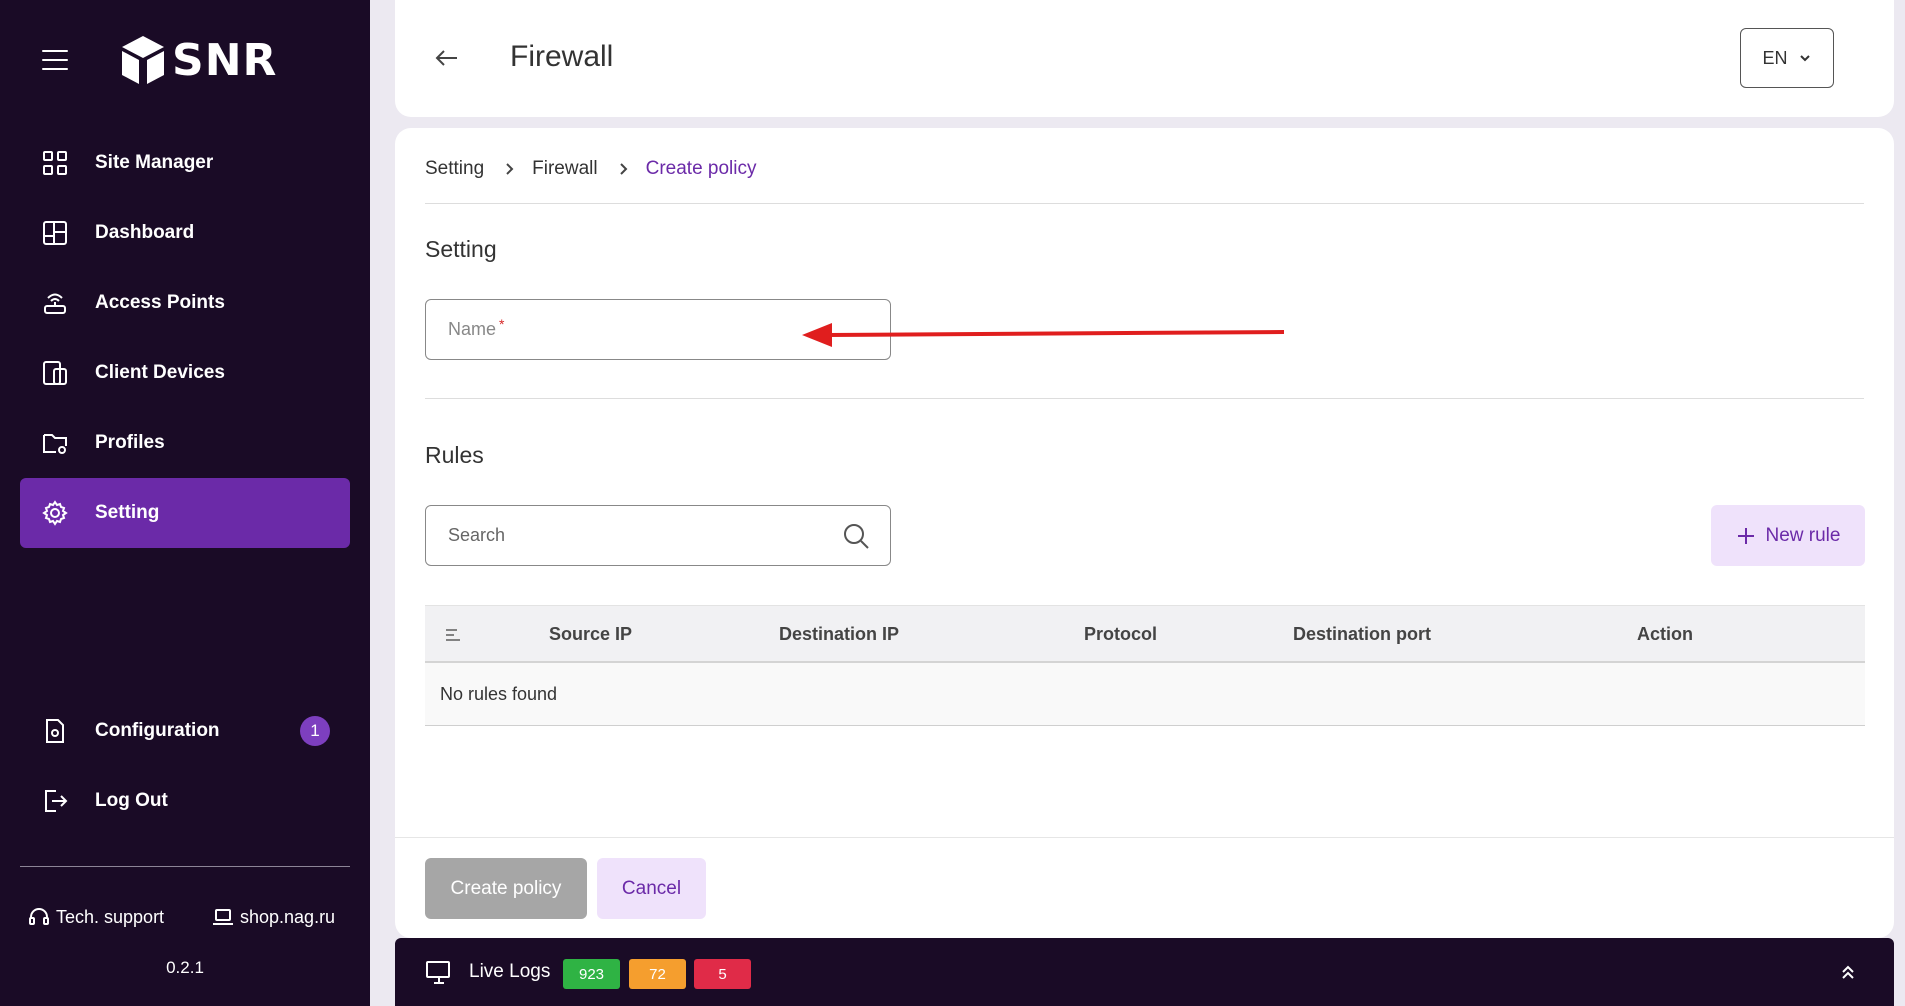  I want to click on gear-icon, so click(55, 513).